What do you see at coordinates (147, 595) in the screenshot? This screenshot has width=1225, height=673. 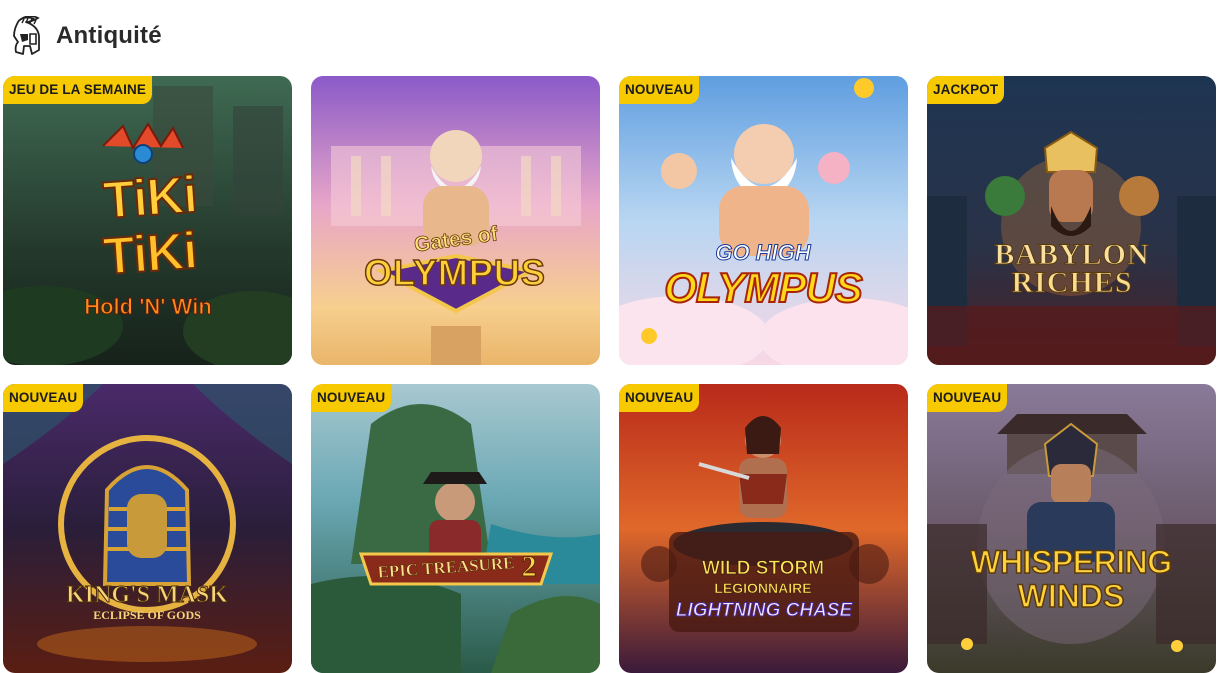 I see `logo-line-1: KING'S MASK` at bounding box center [147, 595].